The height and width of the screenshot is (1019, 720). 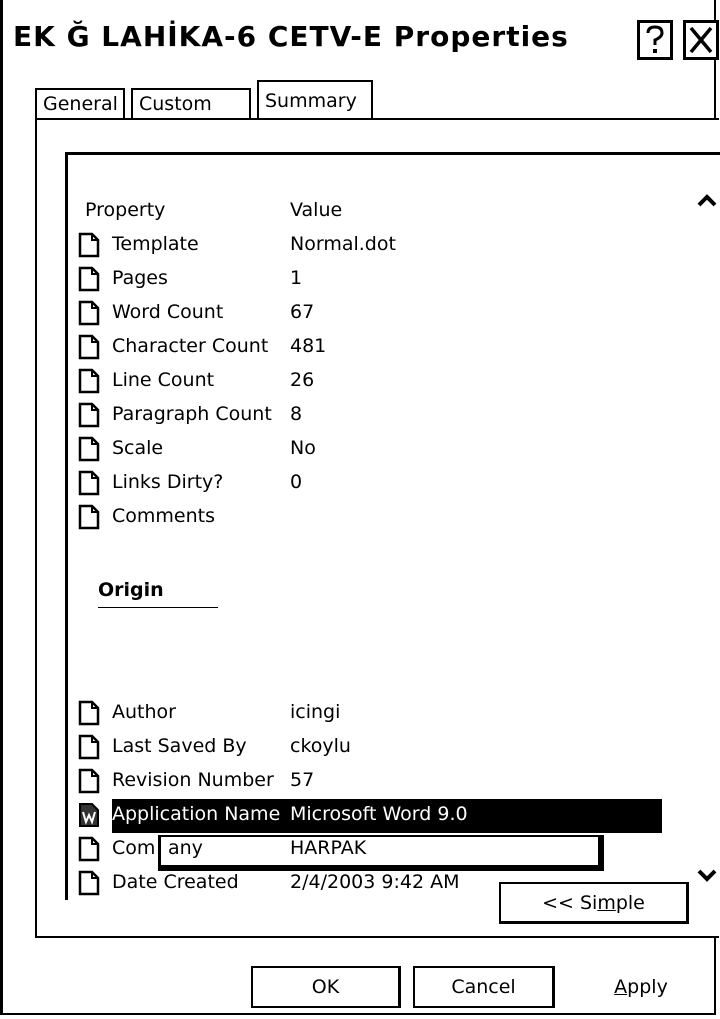 I want to click on property-value: 1, so click(x=296, y=278).